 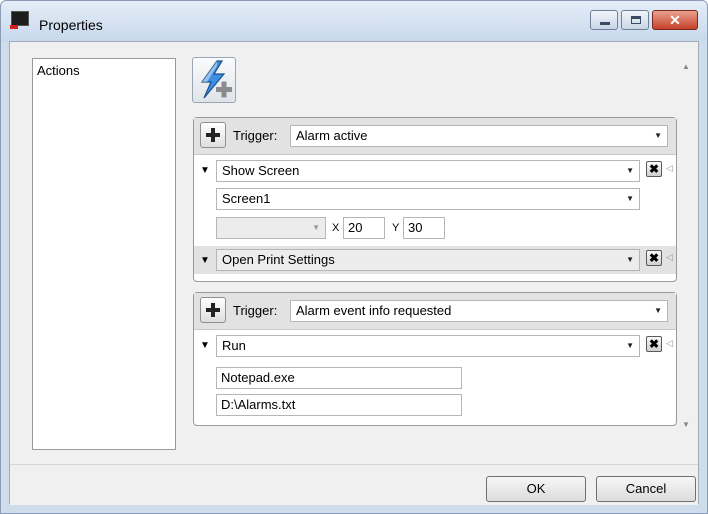 I want to click on screen-value: Screen1, so click(x=246, y=198).